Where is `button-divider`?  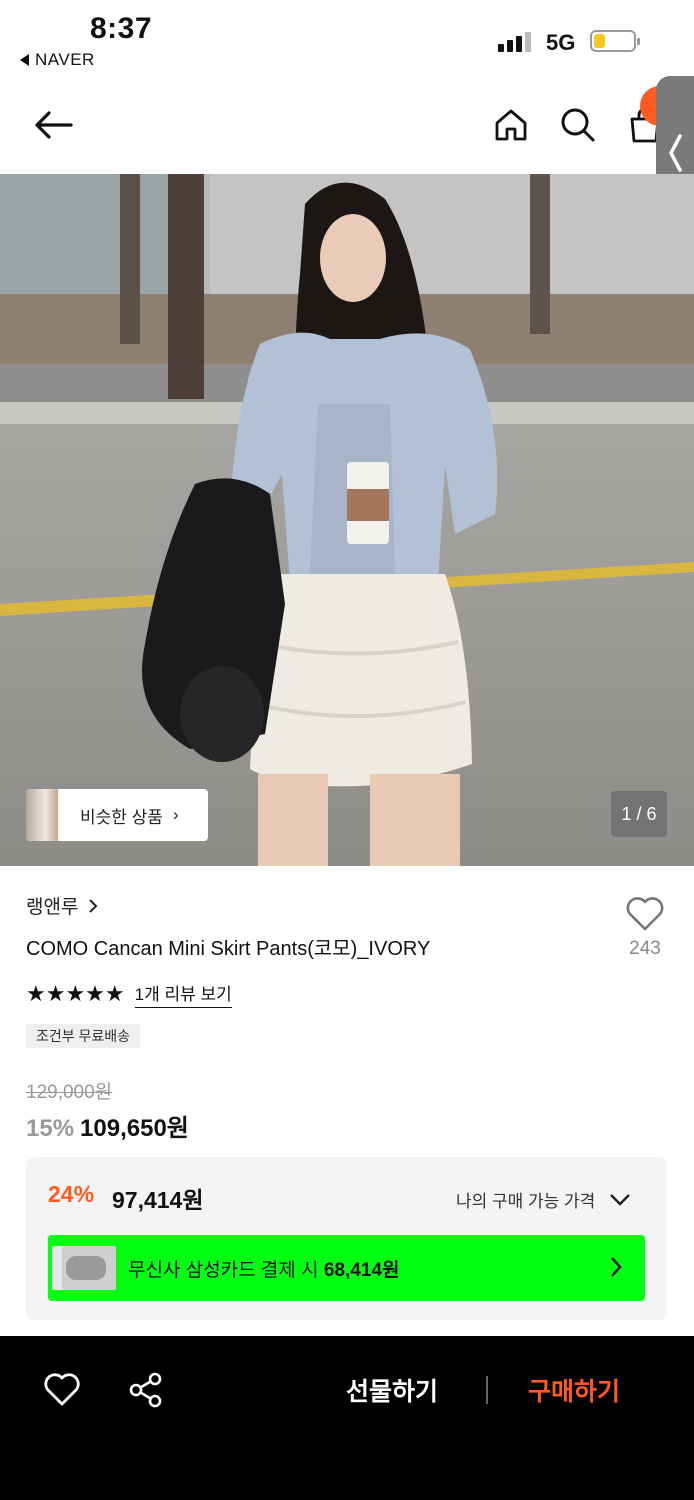
button-divider is located at coordinates (487, 1390).